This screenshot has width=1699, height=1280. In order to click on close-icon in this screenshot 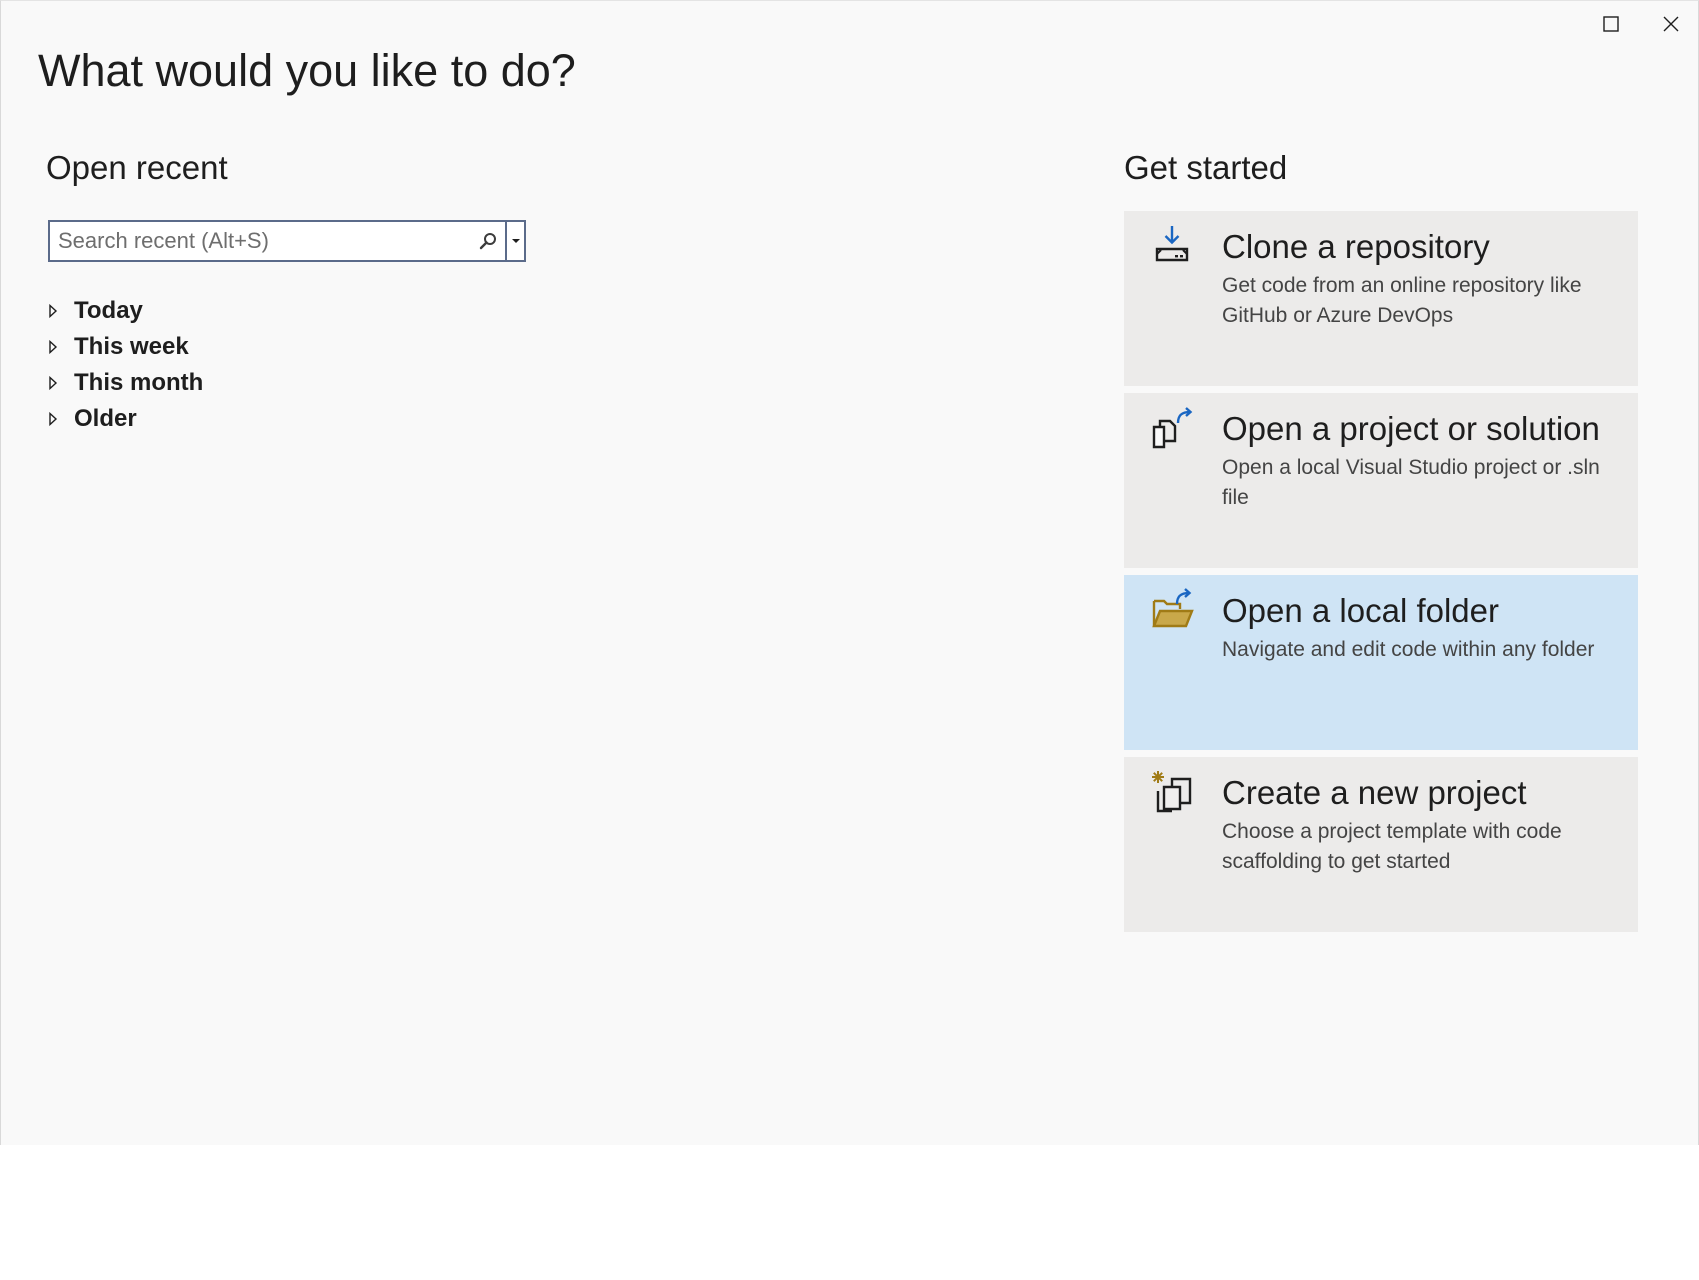, I will do `click(1671, 24)`.